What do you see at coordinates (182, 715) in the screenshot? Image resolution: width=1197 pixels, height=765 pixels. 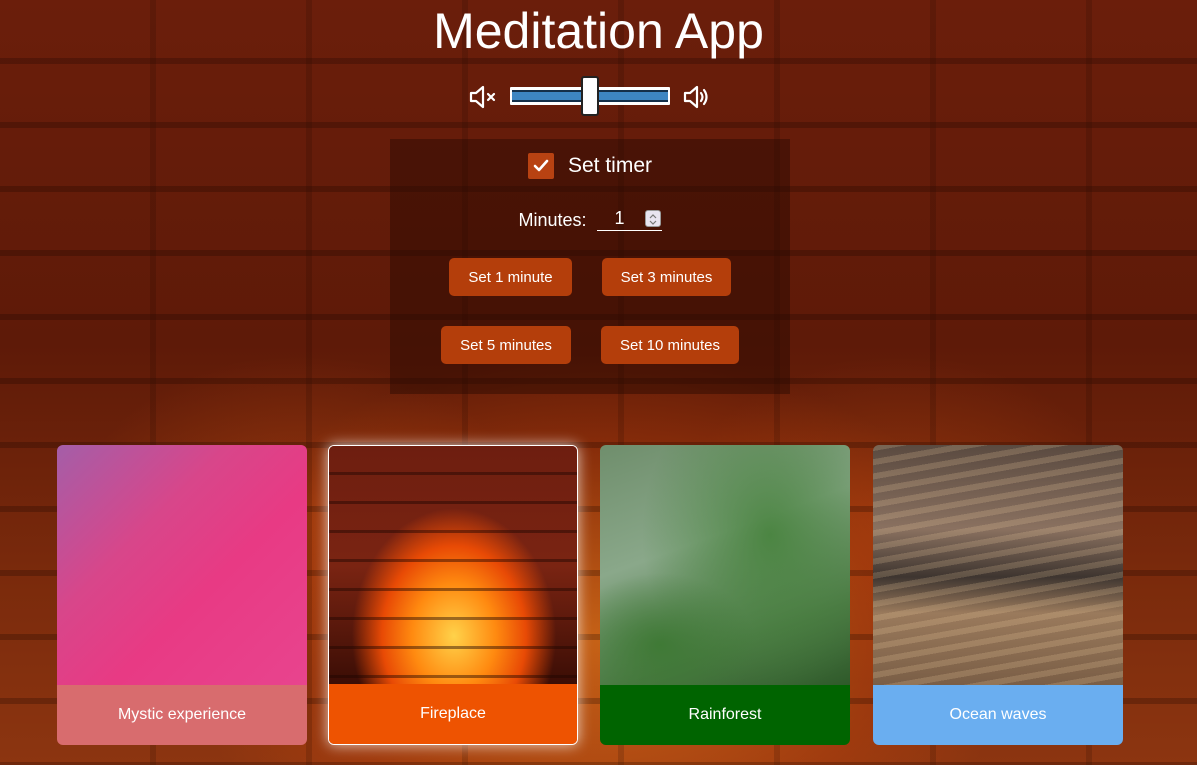 I see `scene-caption: Mystic experience` at bounding box center [182, 715].